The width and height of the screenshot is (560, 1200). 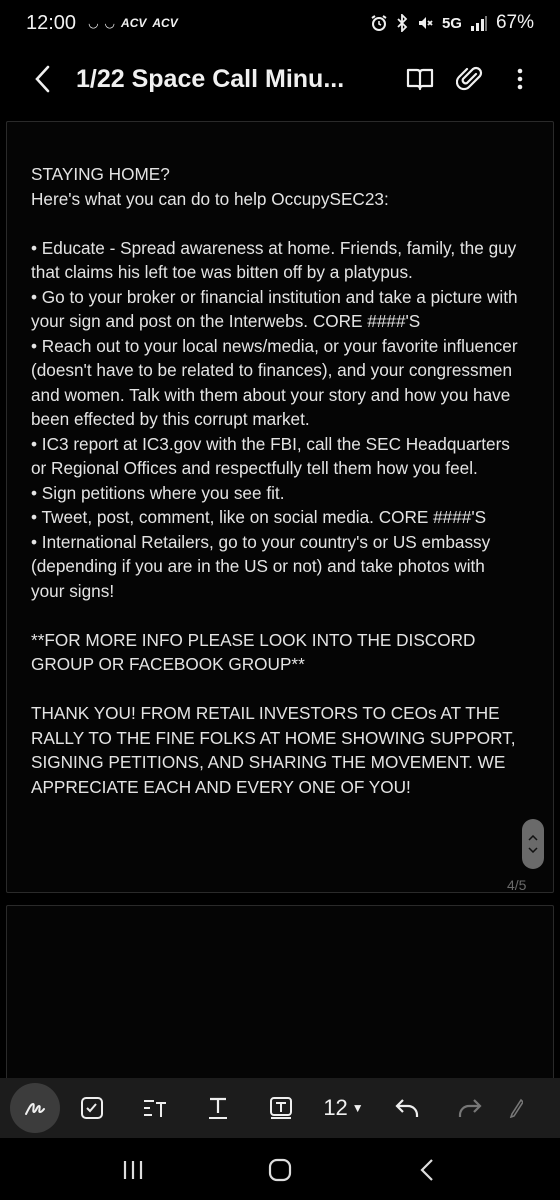 What do you see at coordinates (280, 23) in the screenshot?
I see `status-bar: 12:00 ◡ ◡ ACV ACV 5G 67%` at bounding box center [280, 23].